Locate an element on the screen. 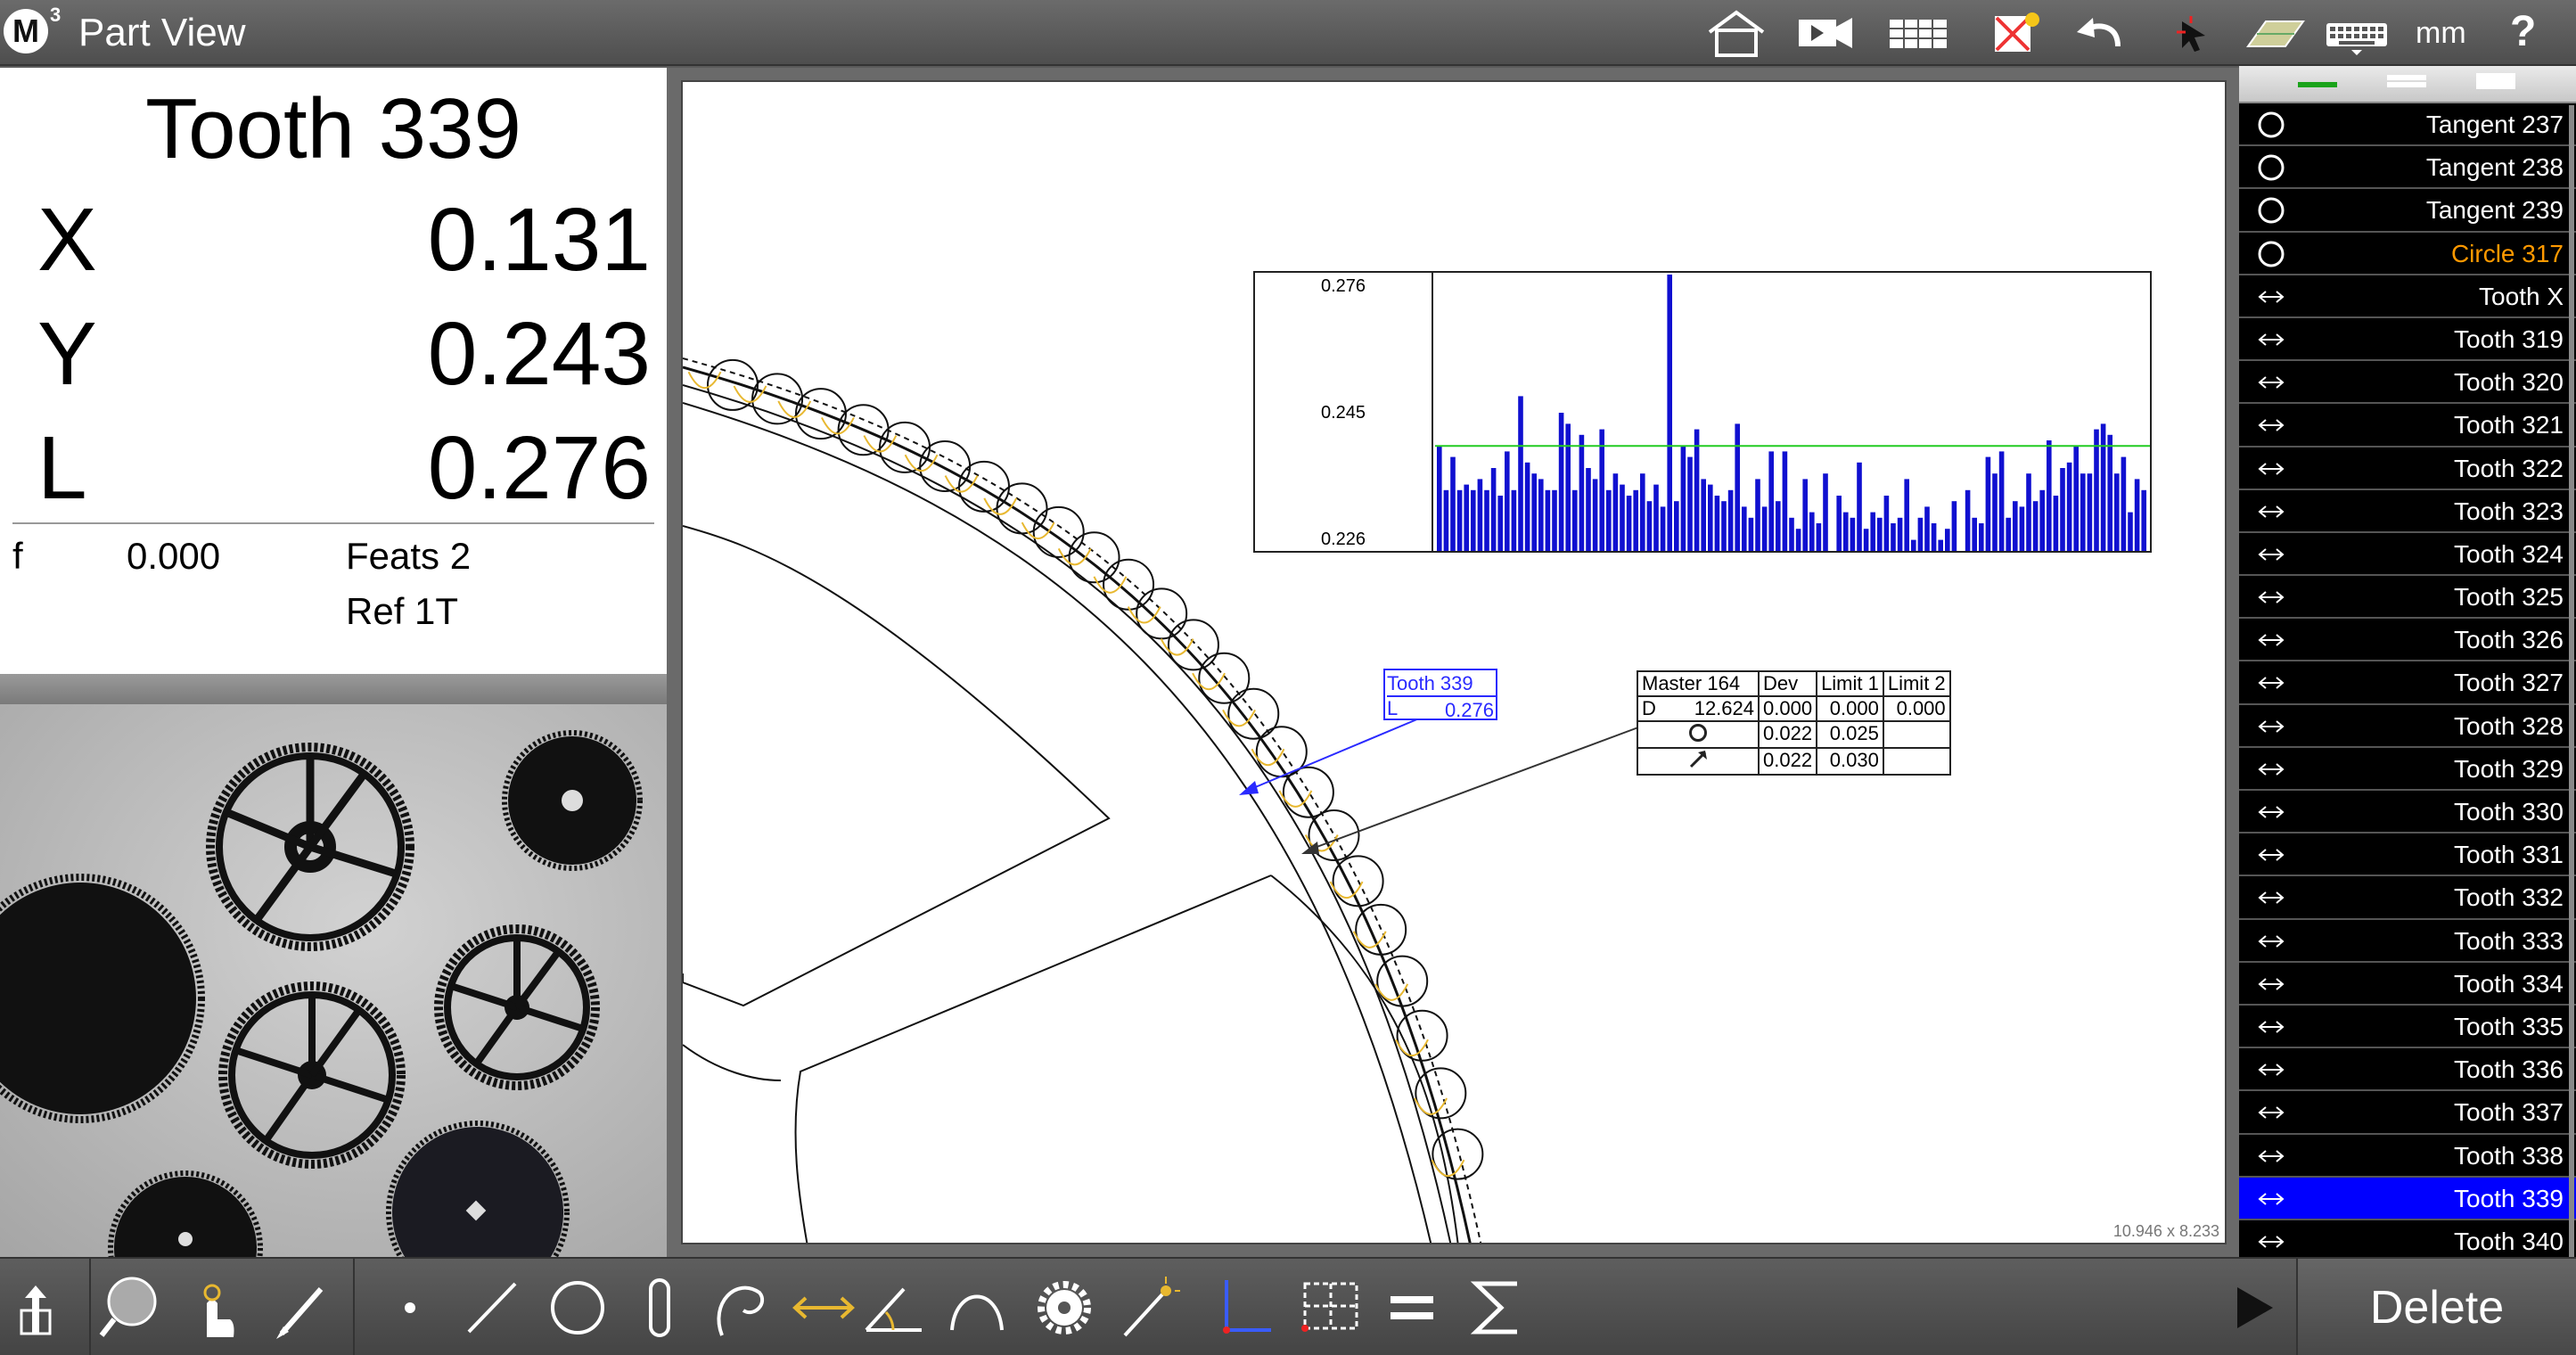 Image resolution: width=2576 pixels, height=1355 pixels. datum-icon is located at coordinates (44, 1308).